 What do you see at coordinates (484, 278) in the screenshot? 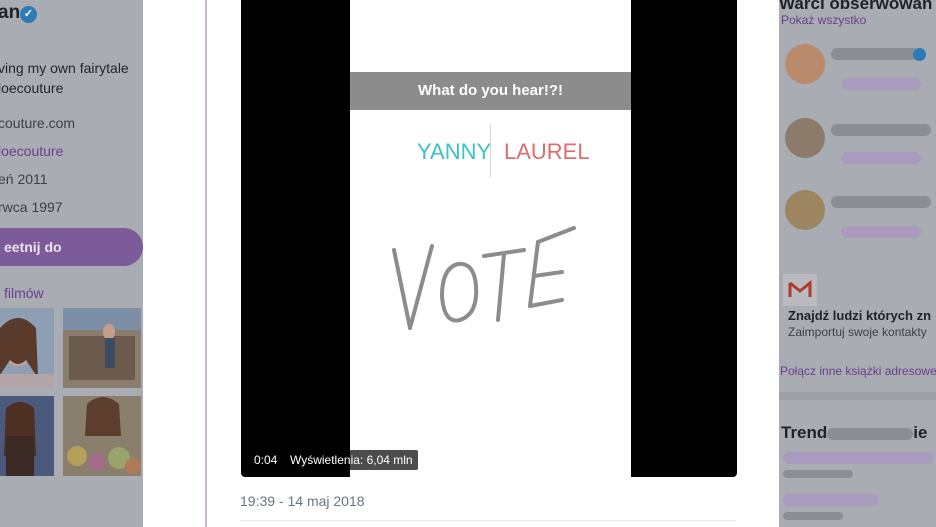
I see `handwritten-vote-image` at bounding box center [484, 278].